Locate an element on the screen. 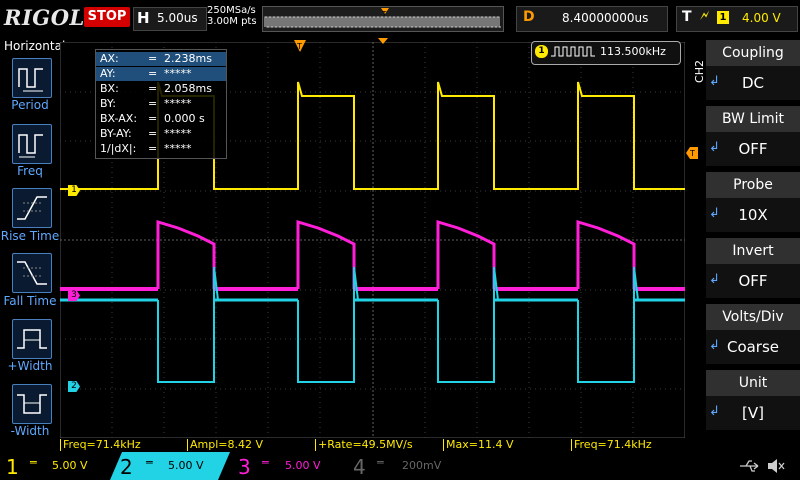  cursor-row: BX: = 2.058ms is located at coordinates (161, 89).